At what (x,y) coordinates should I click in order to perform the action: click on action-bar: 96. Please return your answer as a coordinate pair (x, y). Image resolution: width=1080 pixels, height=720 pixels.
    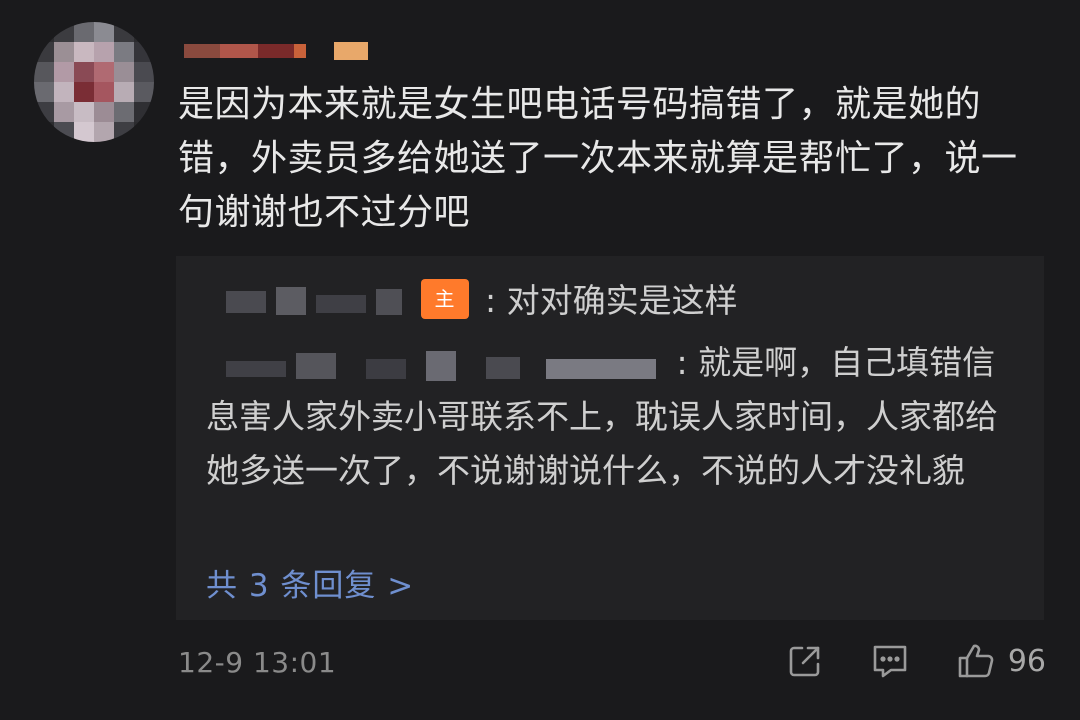
    Looking at the image, I should click on (893, 661).